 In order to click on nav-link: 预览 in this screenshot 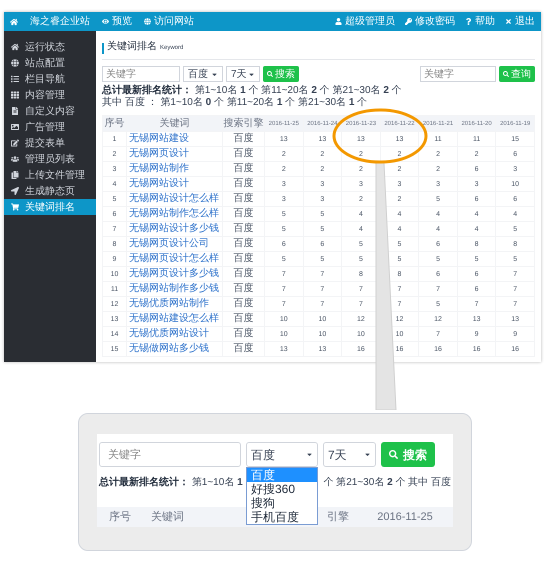, I will do `click(117, 21)`.